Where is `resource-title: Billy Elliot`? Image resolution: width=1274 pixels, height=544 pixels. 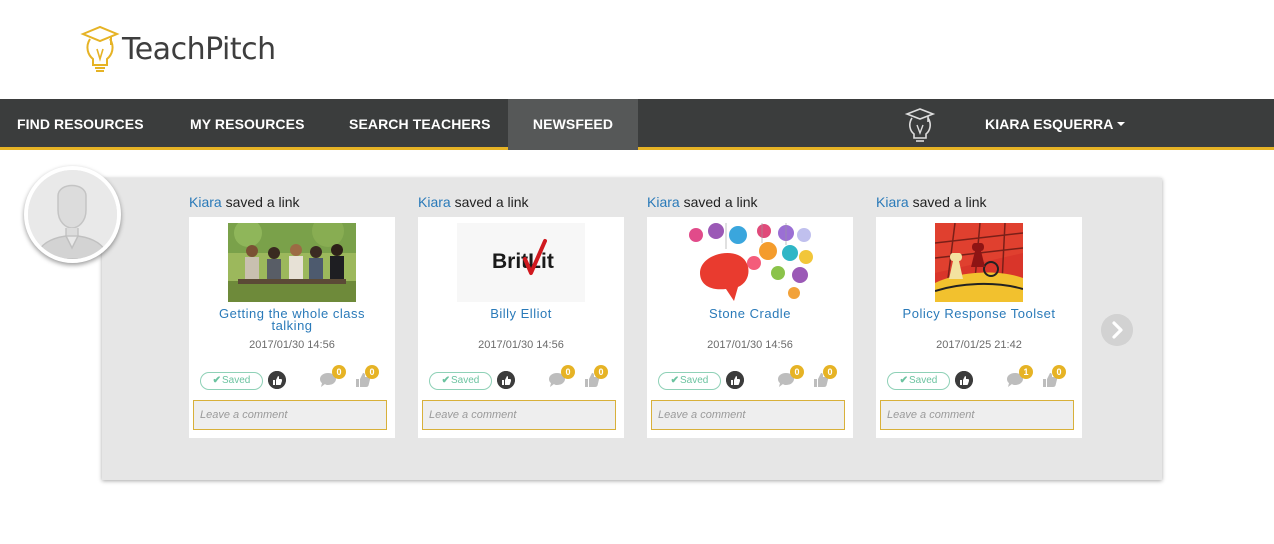
resource-title: Billy Elliot is located at coordinates (521, 313).